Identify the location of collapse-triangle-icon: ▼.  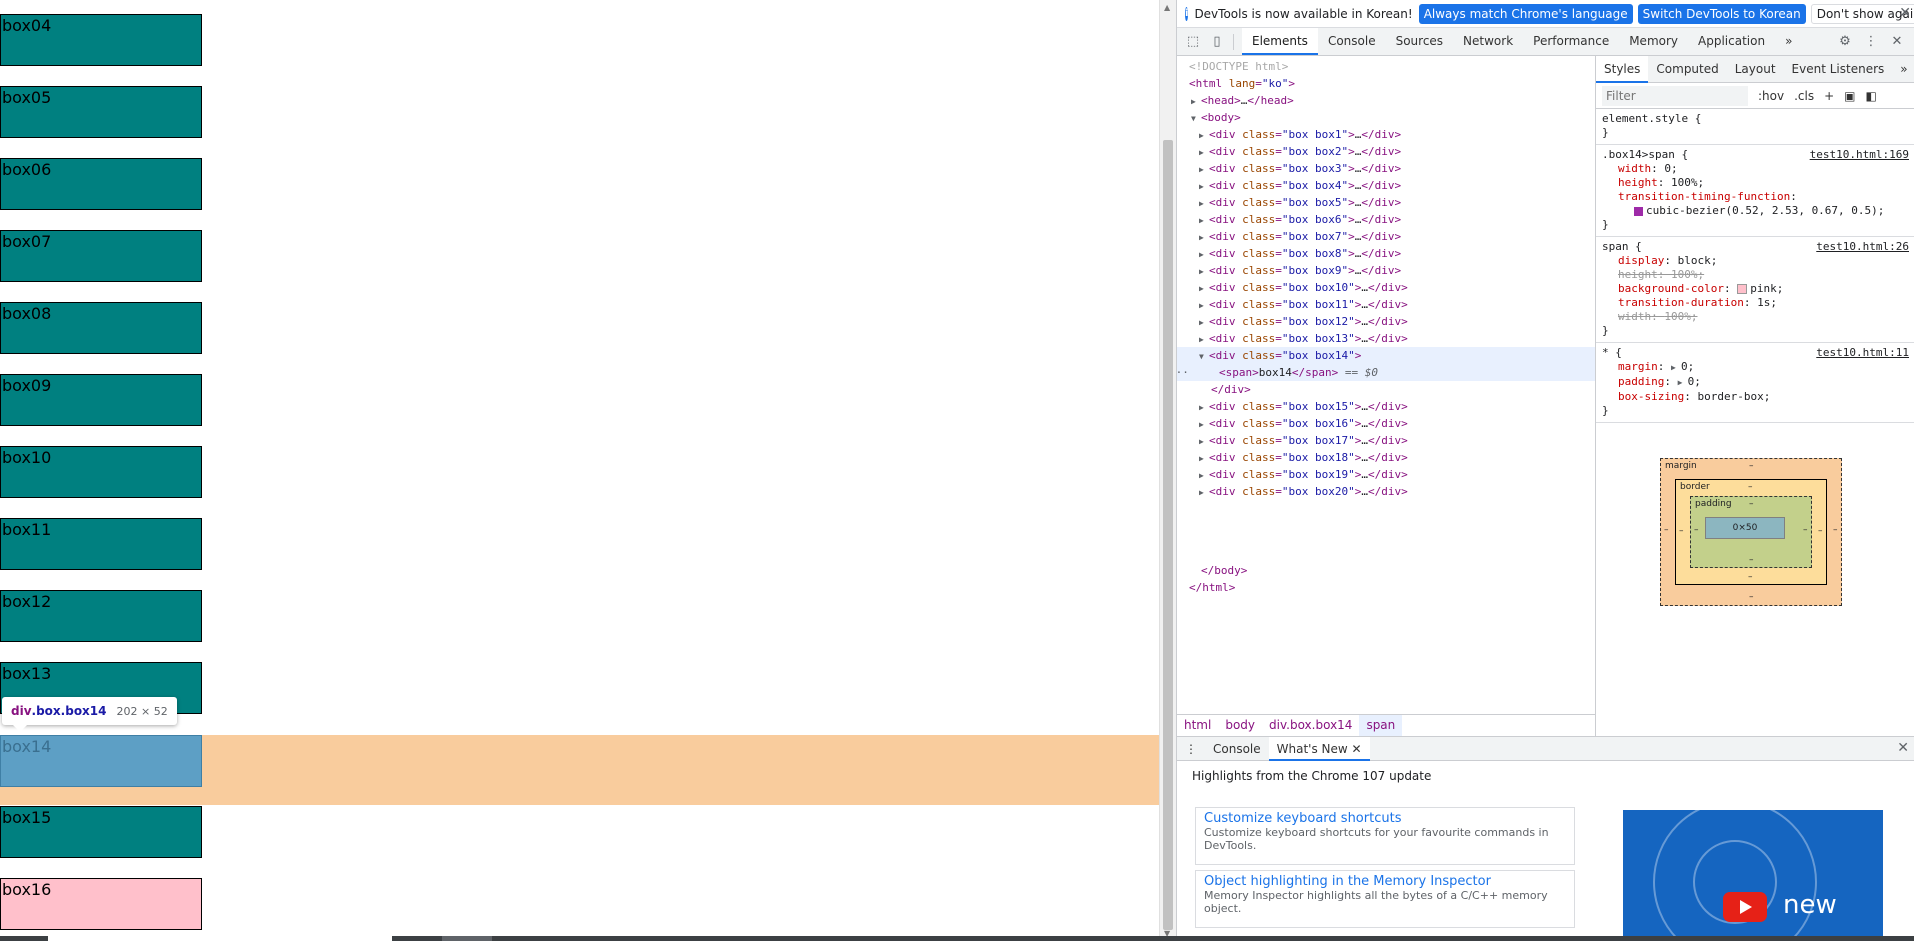
(1204, 356).